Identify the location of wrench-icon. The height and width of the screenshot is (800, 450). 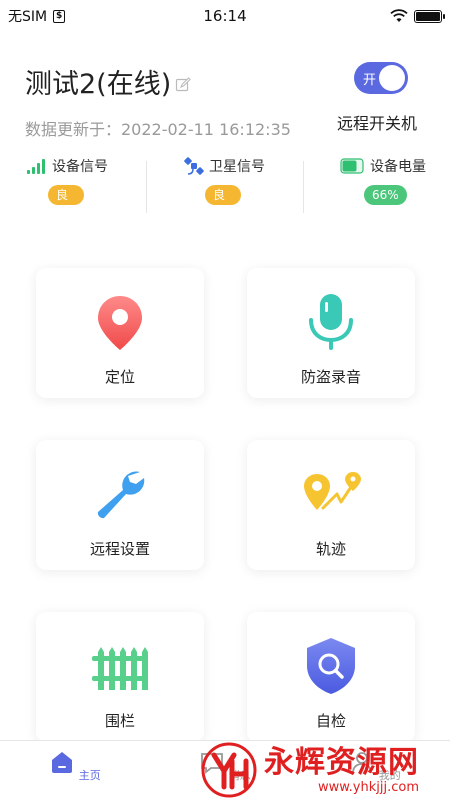
(121, 495).